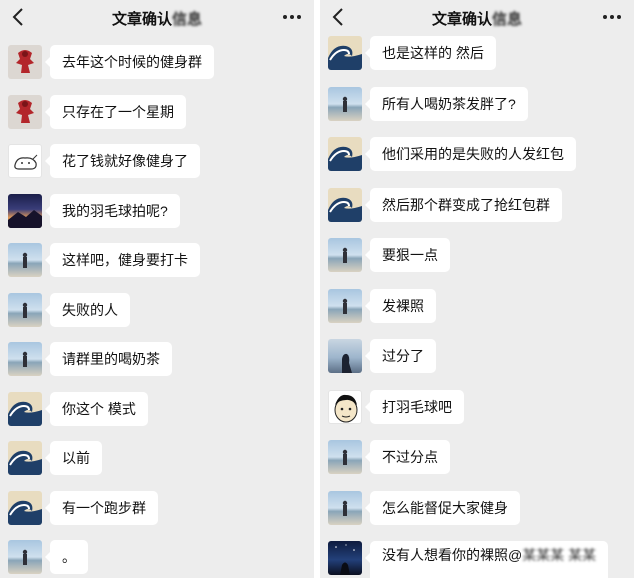 Image resolution: width=640 pixels, height=578 pixels. Describe the element at coordinates (473, 154) in the screenshot. I see `message-text: 他们采用的是失败的人发红包` at that location.